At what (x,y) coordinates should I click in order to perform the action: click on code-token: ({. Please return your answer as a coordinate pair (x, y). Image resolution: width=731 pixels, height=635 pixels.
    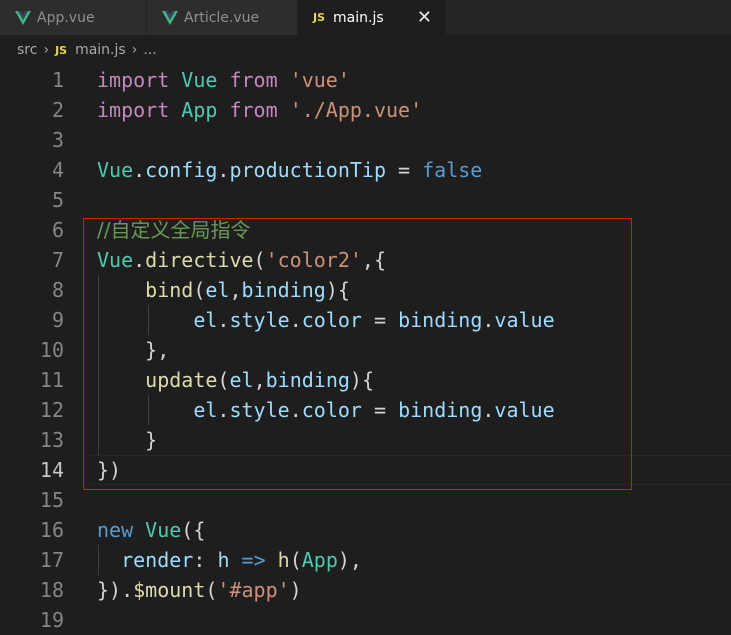
    Looking at the image, I should click on (193, 530).